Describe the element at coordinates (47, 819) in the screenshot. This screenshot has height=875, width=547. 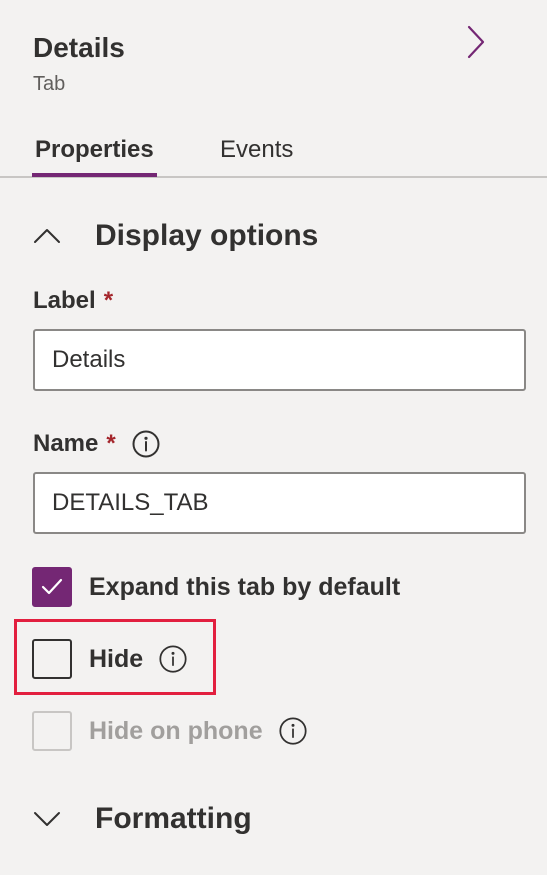
I see `chevron-down-icon` at that location.